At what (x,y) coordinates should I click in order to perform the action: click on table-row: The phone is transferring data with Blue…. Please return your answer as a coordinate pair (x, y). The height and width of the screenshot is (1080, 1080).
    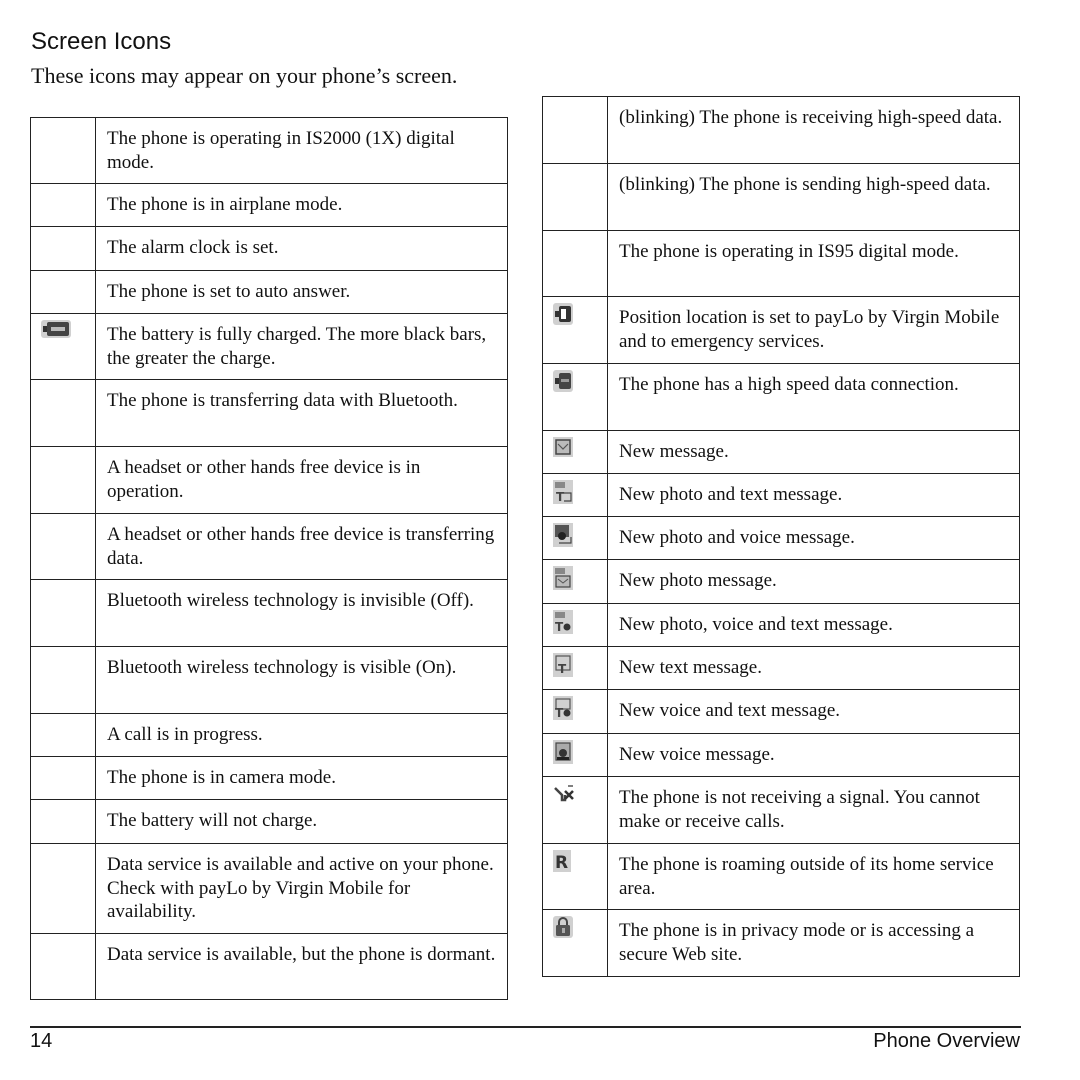
    Looking at the image, I should click on (269, 413).